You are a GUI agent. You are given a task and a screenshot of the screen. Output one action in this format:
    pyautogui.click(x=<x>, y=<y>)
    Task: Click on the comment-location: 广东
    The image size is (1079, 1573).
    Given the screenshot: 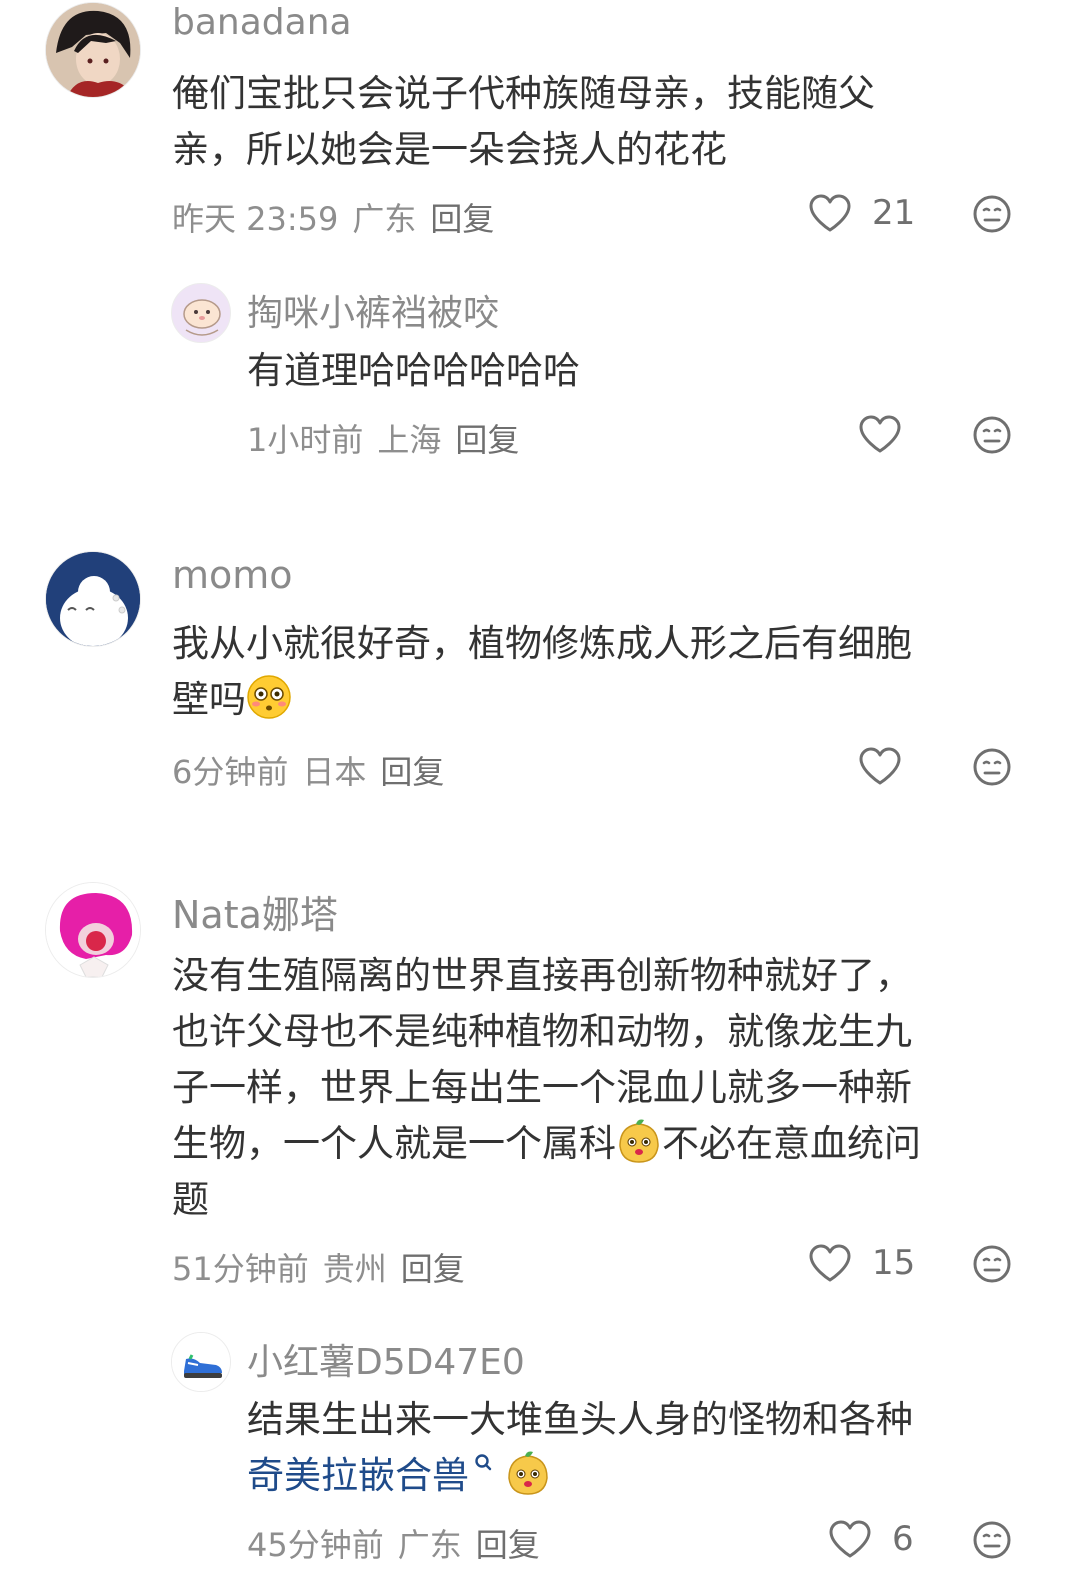 What is the action you would take?
    pyautogui.click(x=384, y=219)
    